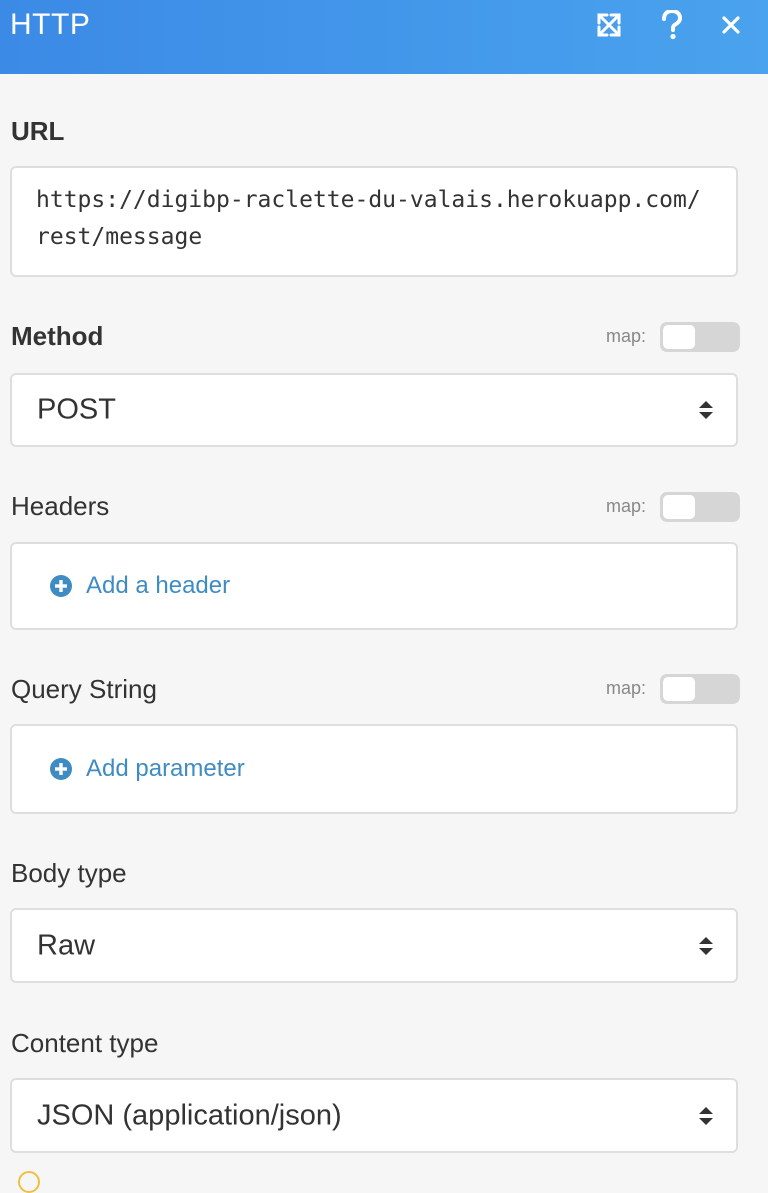  Describe the element at coordinates (672, 25) in the screenshot. I see `help-icon` at that location.